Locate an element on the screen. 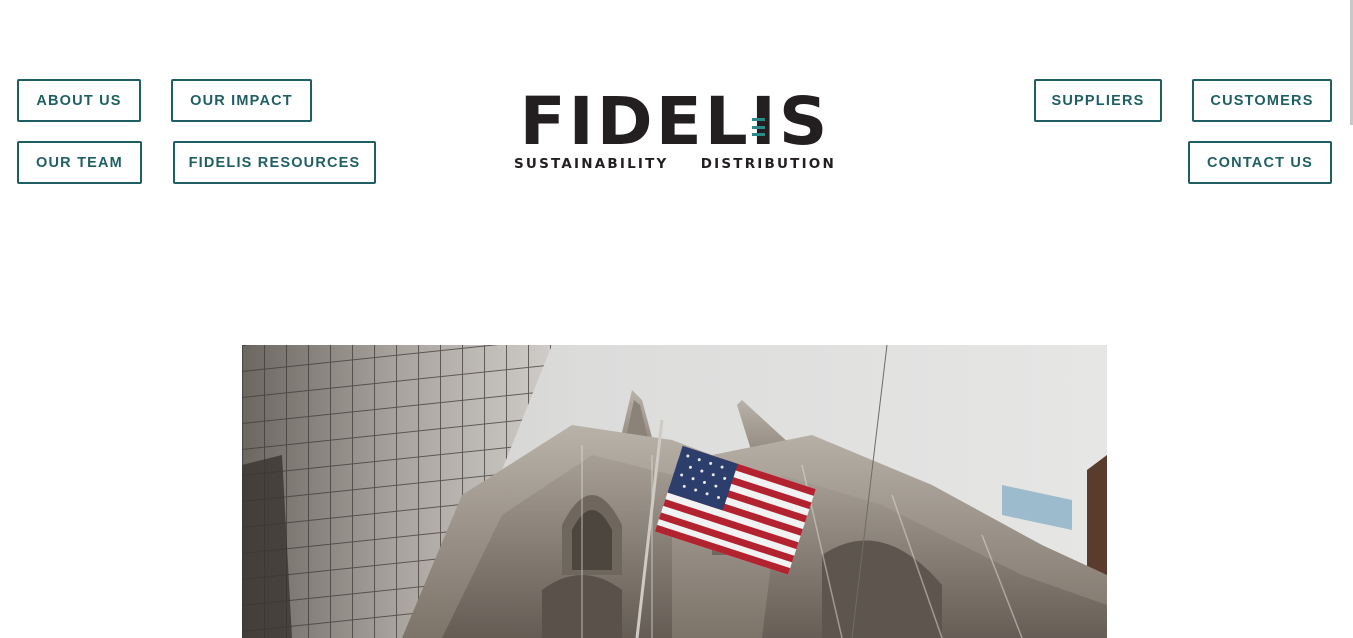 This screenshot has height=638, width=1353. fidelis-logo: FIDELIS SUSTAINABILITY DISTRIBUTION is located at coordinates (675, 128).